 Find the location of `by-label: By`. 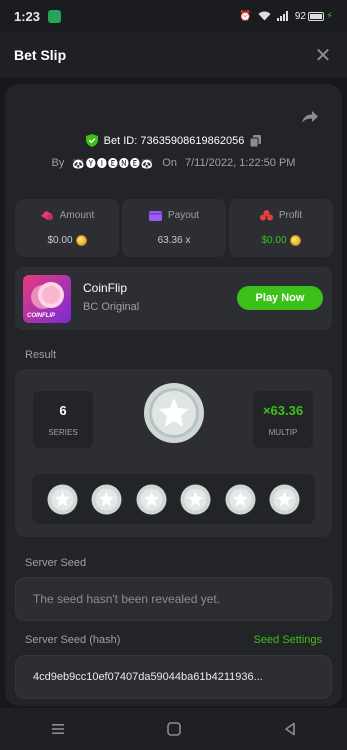

by-label: By is located at coordinates (58, 162).